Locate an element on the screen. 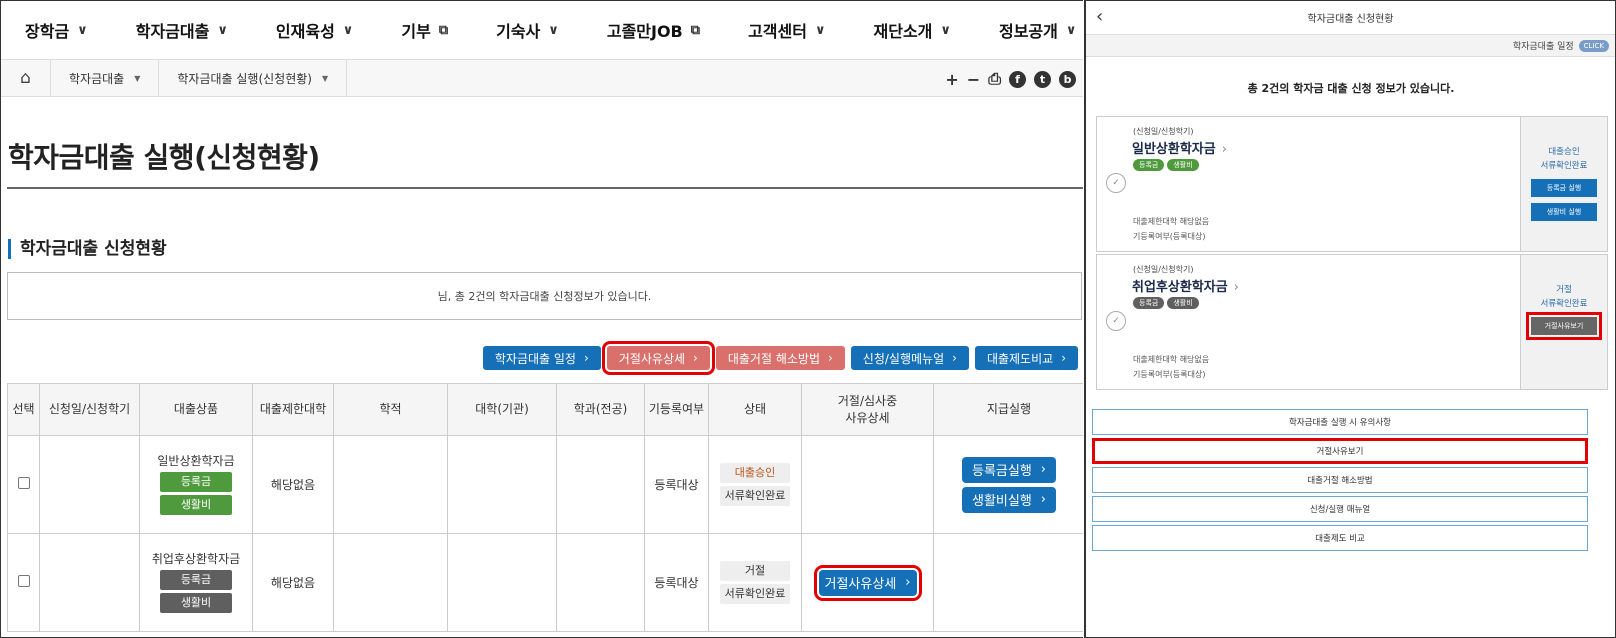  caret-down-icon: ▼ is located at coordinates (137, 78).